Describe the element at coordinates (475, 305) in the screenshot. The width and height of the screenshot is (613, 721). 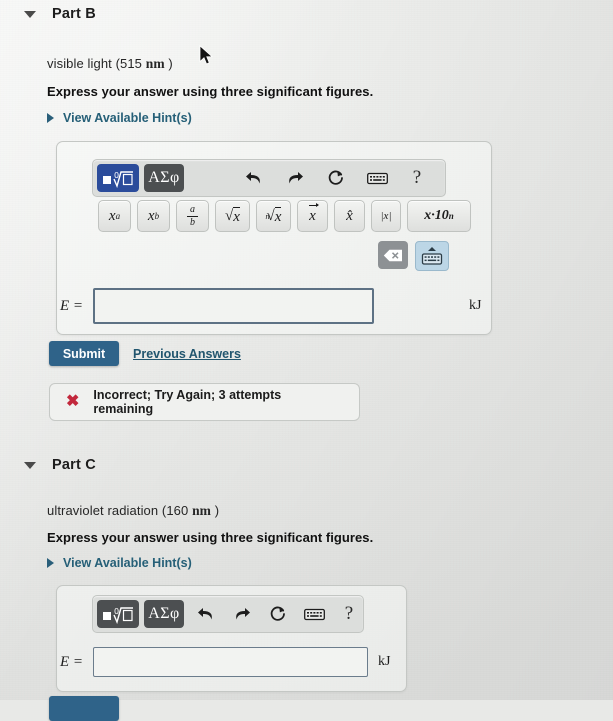
I see `part-b-answer-unit: kJ` at that location.